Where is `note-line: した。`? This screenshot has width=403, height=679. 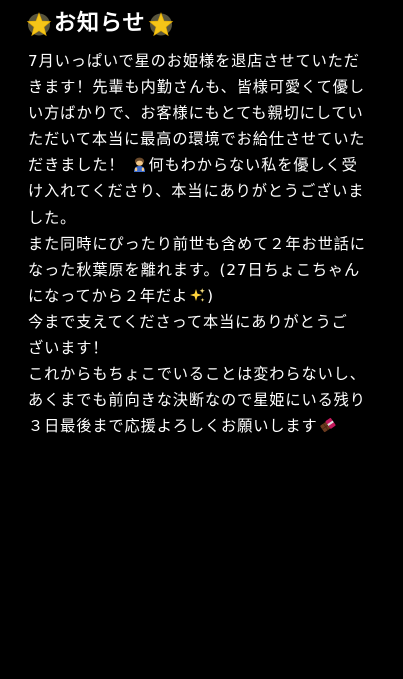 note-line: した。 is located at coordinates (52, 217).